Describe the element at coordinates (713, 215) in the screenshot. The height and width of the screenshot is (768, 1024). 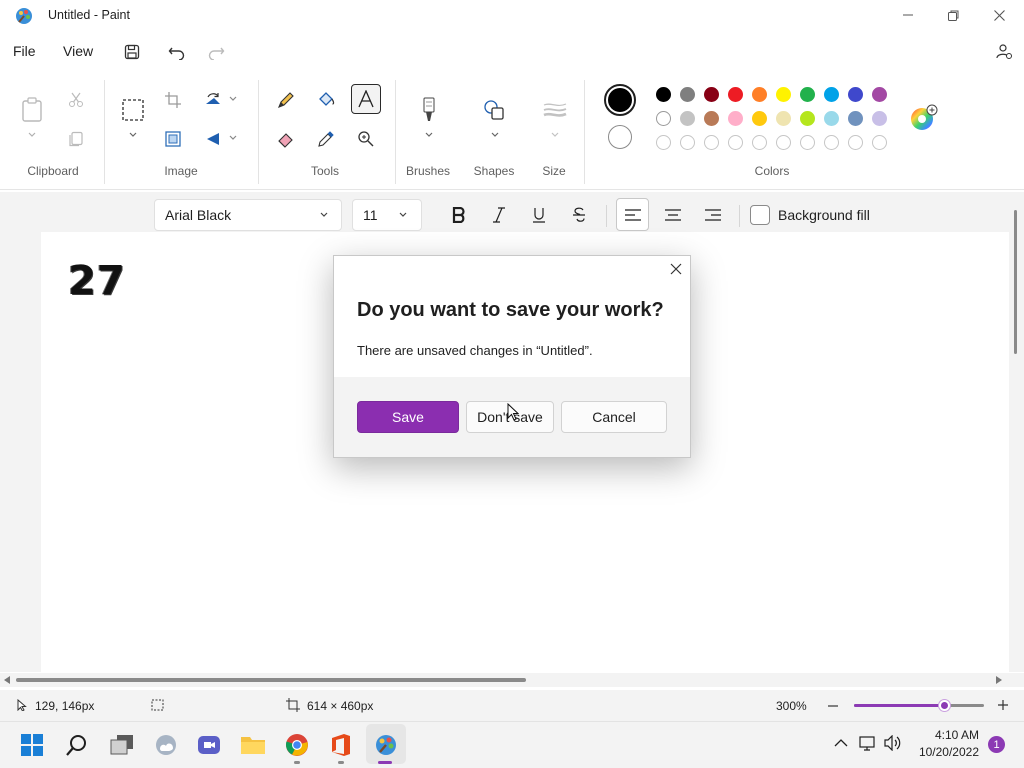
I see `align-right-button` at that location.